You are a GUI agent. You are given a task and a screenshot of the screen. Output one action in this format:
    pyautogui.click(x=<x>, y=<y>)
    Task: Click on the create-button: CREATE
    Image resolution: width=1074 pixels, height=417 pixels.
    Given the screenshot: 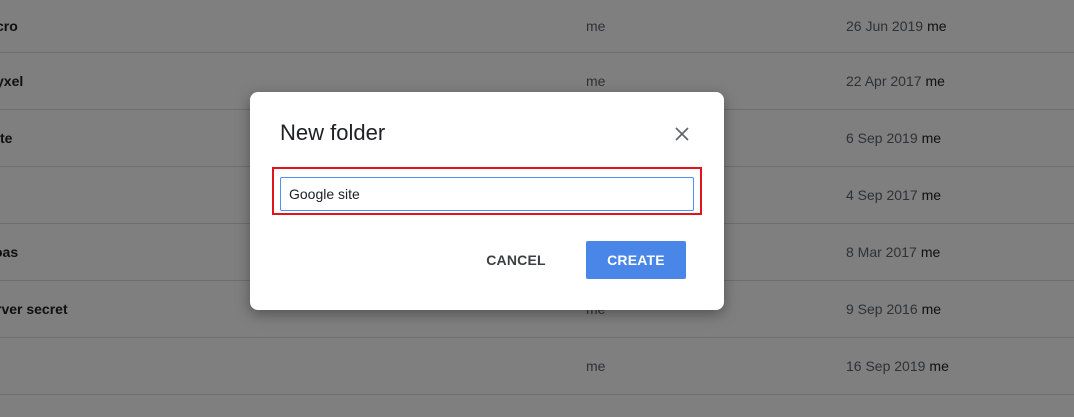 What is the action you would take?
    pyautogui.click(x=636, y=260)
    